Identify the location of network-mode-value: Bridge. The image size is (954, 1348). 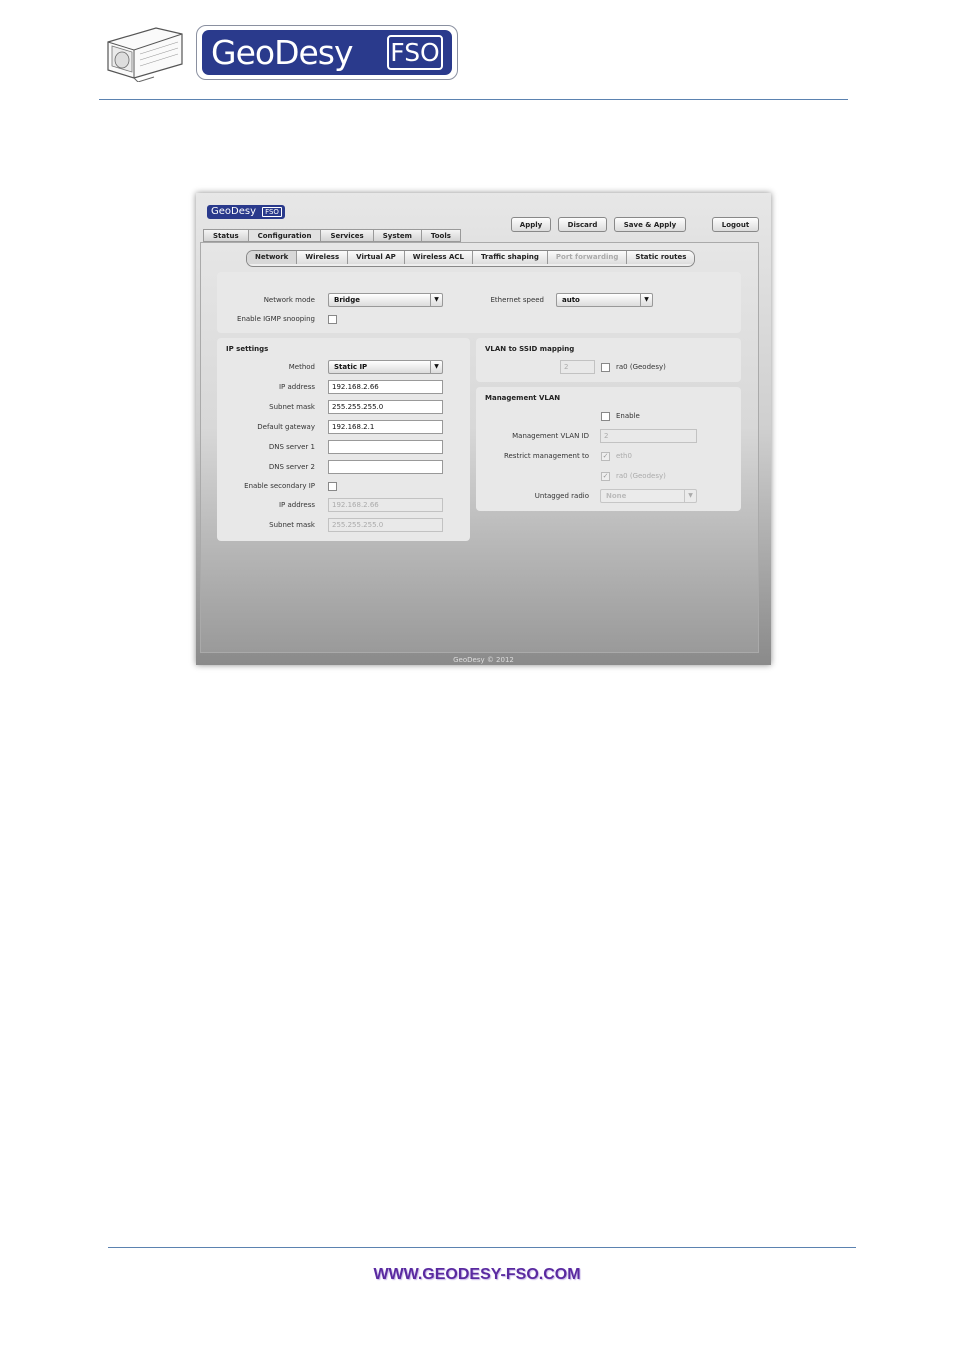
(347, 300).